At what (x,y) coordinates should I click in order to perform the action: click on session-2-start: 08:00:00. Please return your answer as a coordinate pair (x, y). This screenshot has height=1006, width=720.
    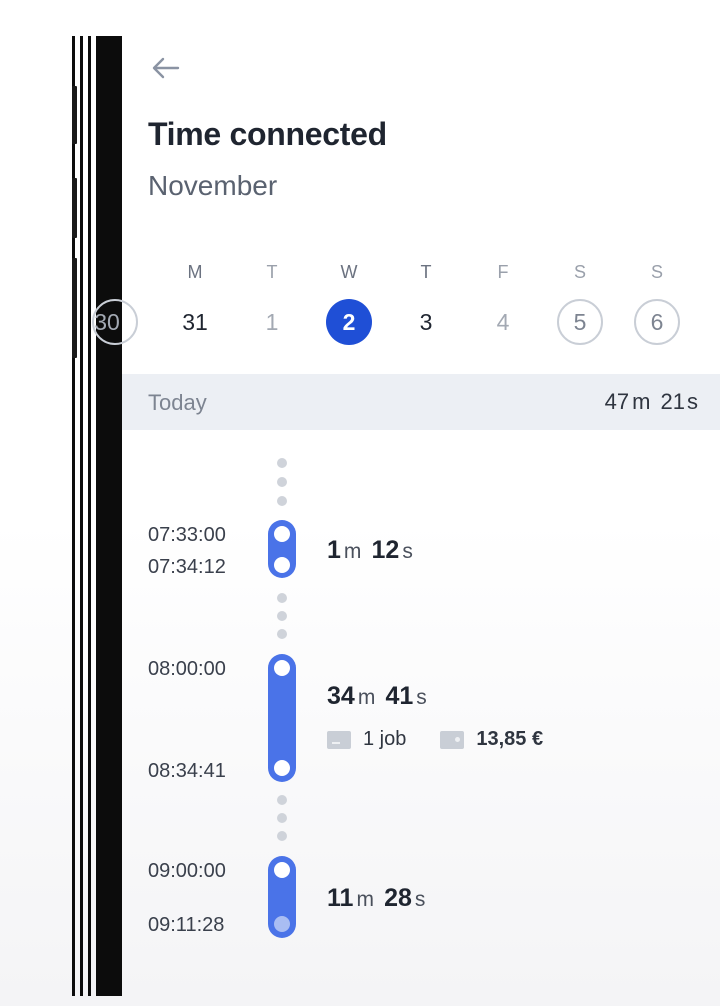
    Looking at the image, I should click on (187, 669).